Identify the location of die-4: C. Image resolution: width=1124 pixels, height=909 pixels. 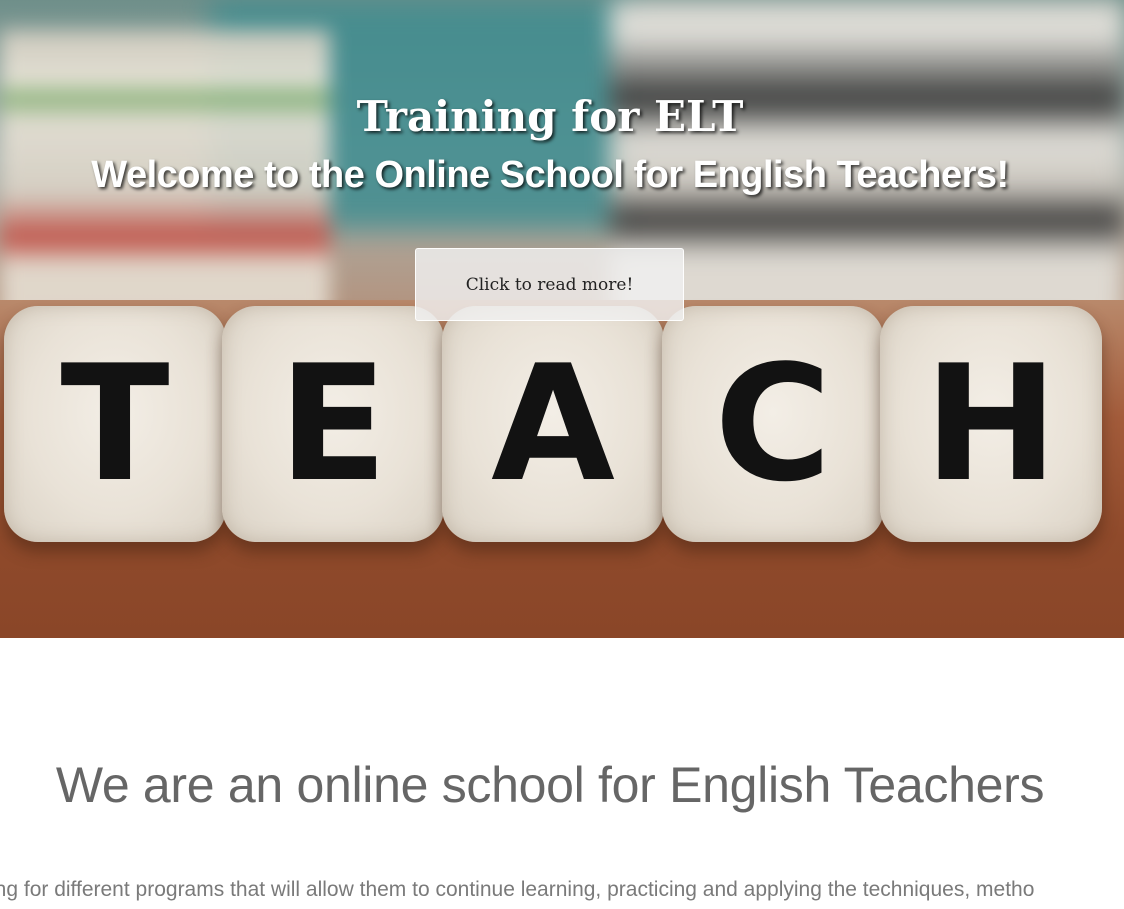
(773, 424).